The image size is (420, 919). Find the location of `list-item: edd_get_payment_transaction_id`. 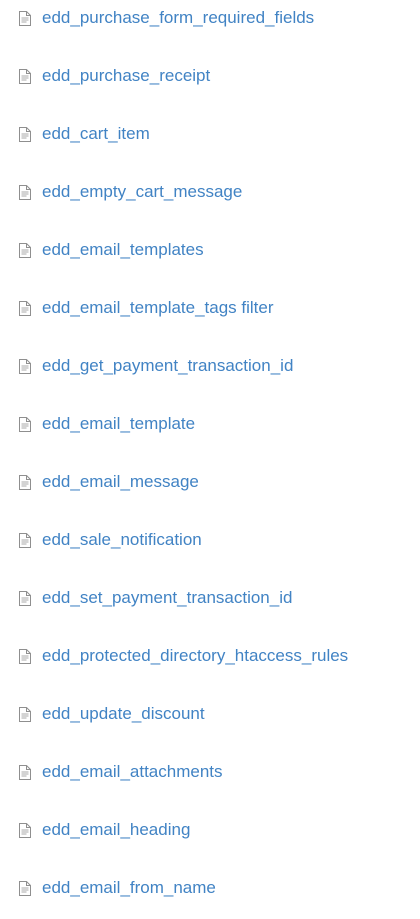

list-item: edd_get_payment_transaction_id is located at coordinates (155, 366).